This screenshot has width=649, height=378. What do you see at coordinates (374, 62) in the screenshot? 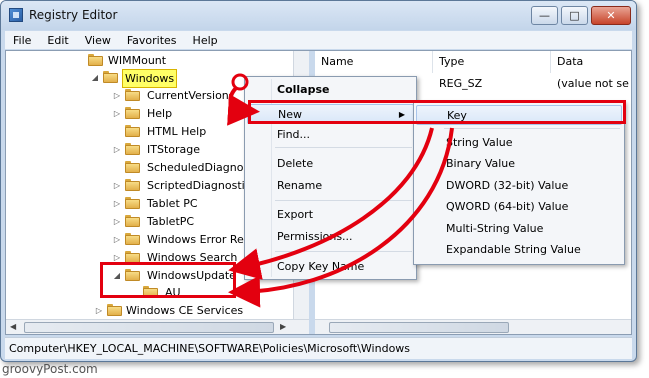
I see `column-header-name: Name` at bounding box center [374, 62].